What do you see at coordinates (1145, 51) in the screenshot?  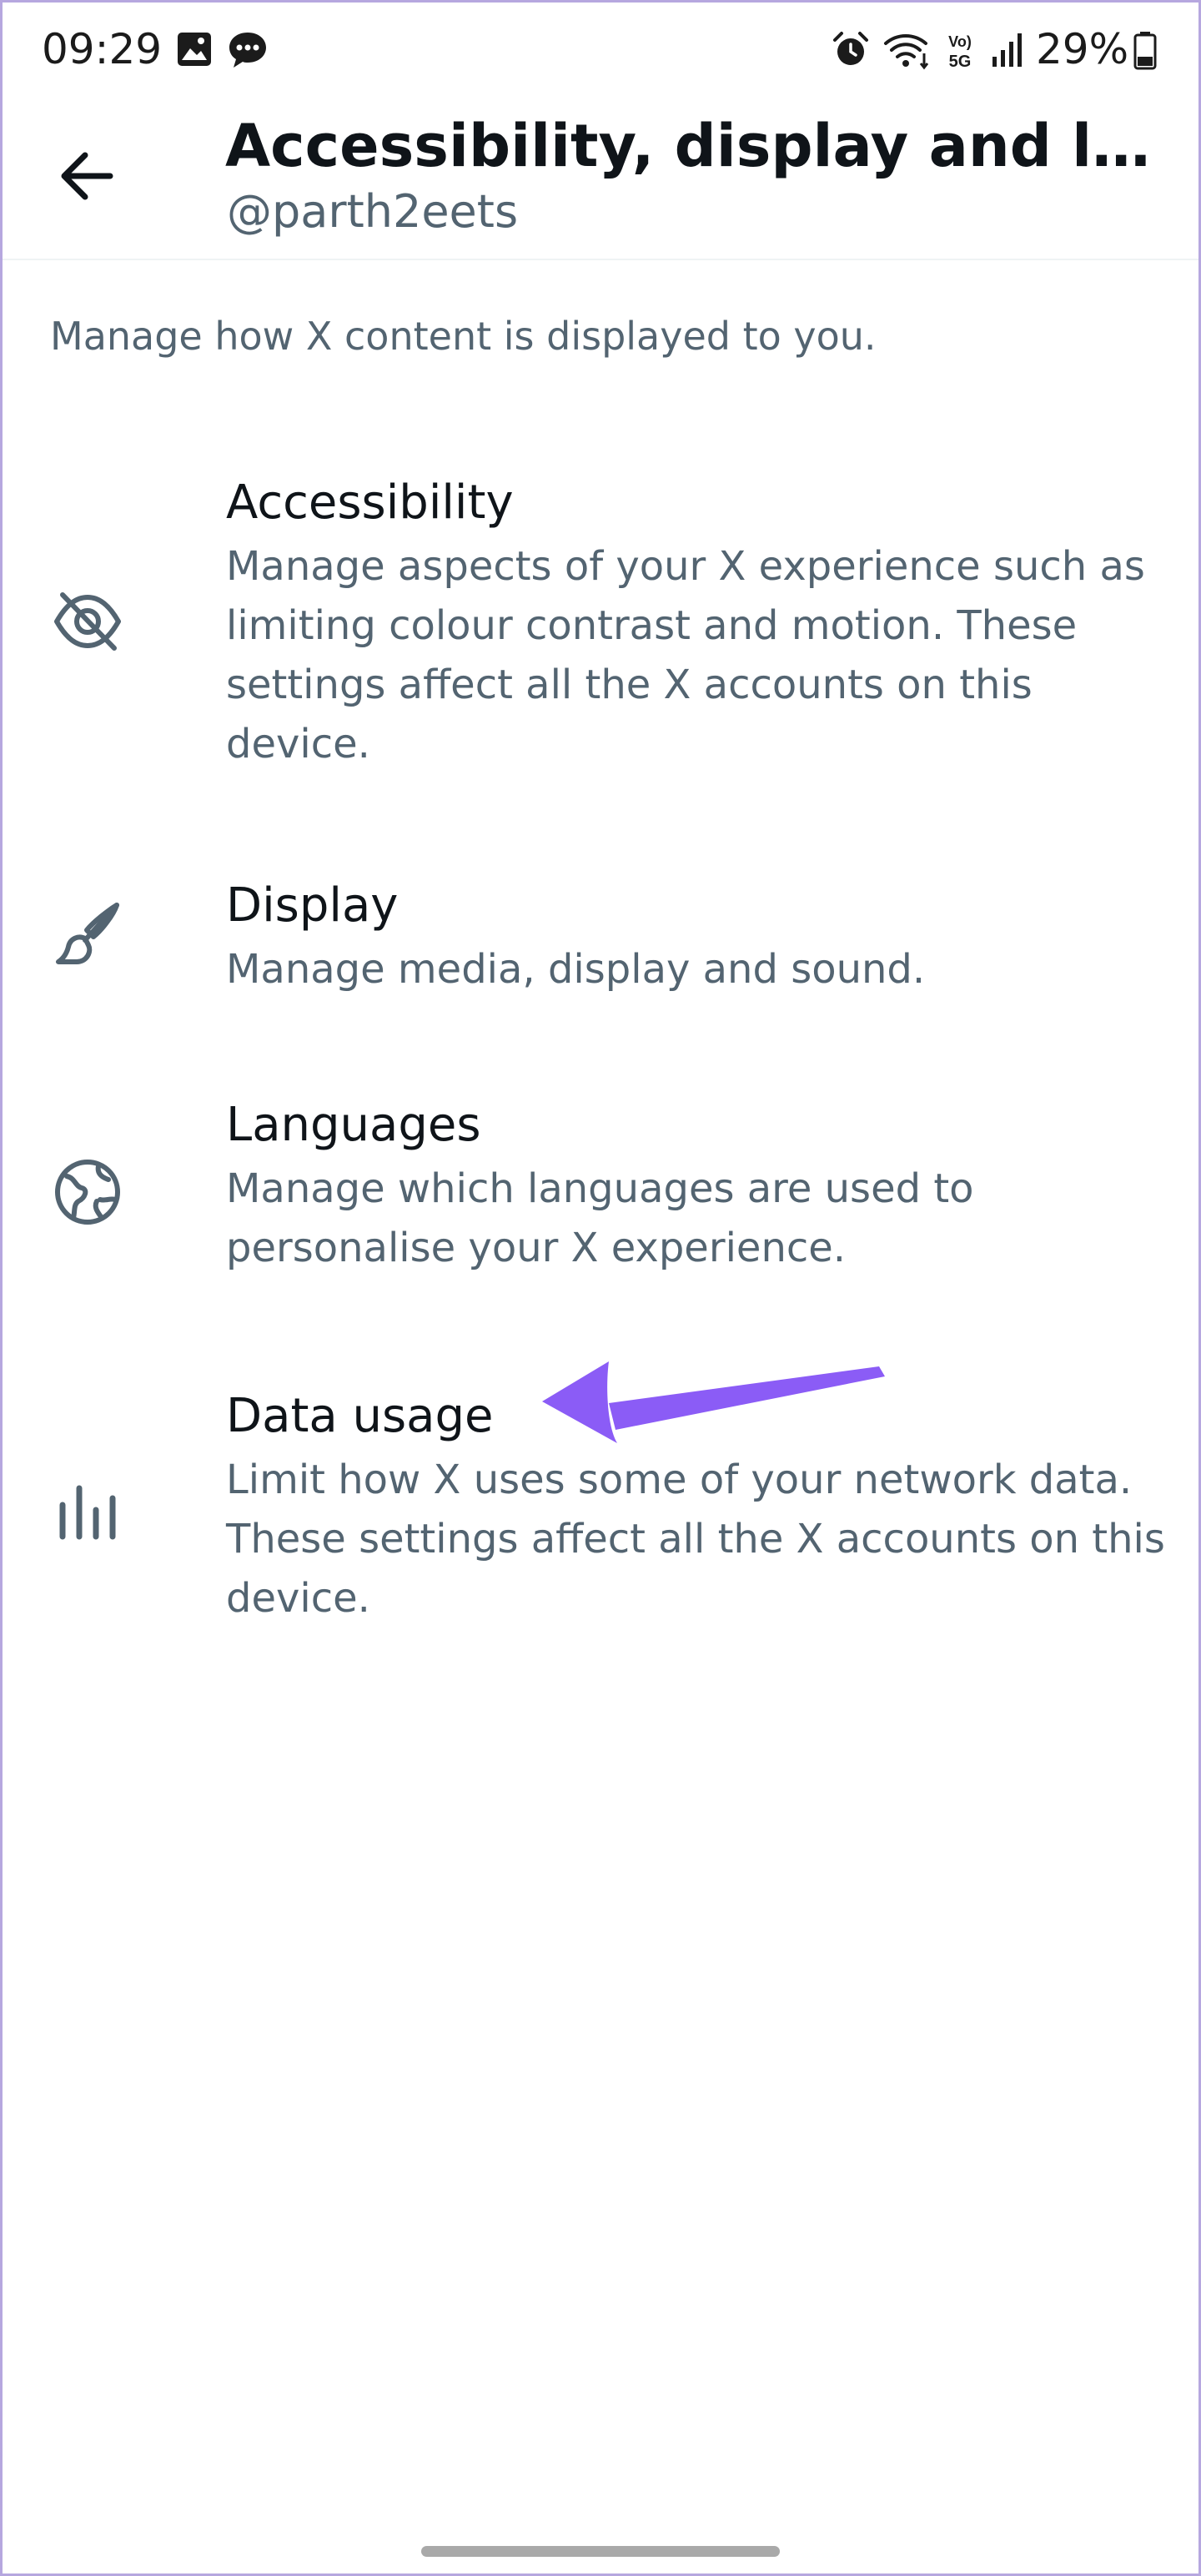 I see `battery-icon` at bounding box center [1145, 51].